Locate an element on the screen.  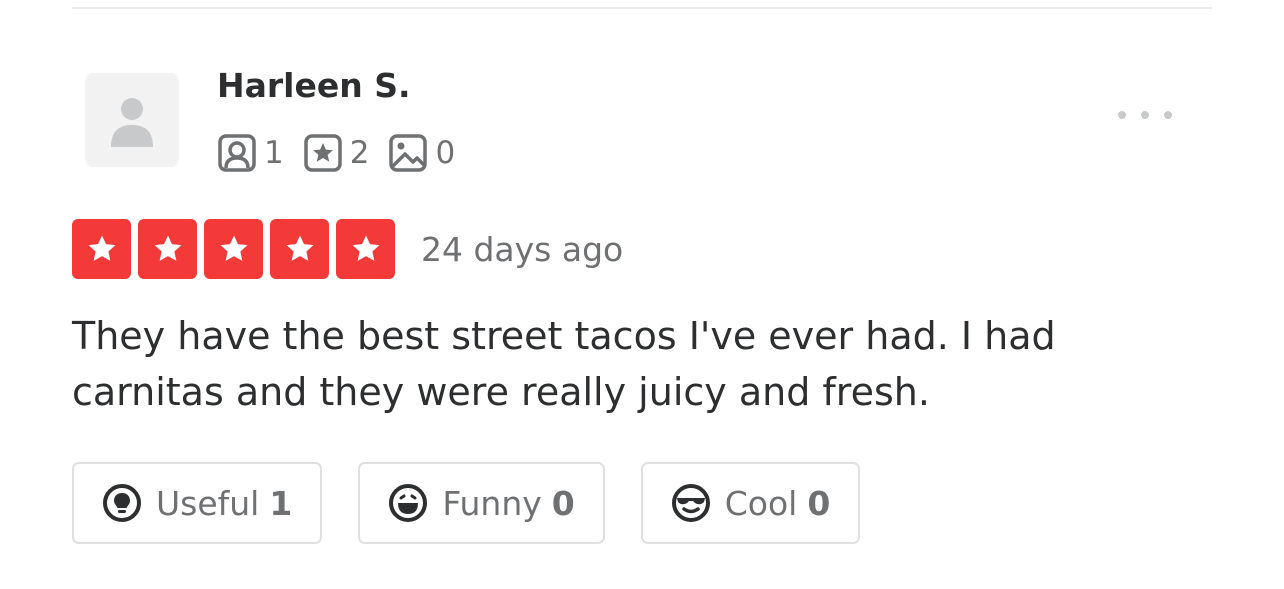
cool-count: 0 is located at coordinates (819, 503).